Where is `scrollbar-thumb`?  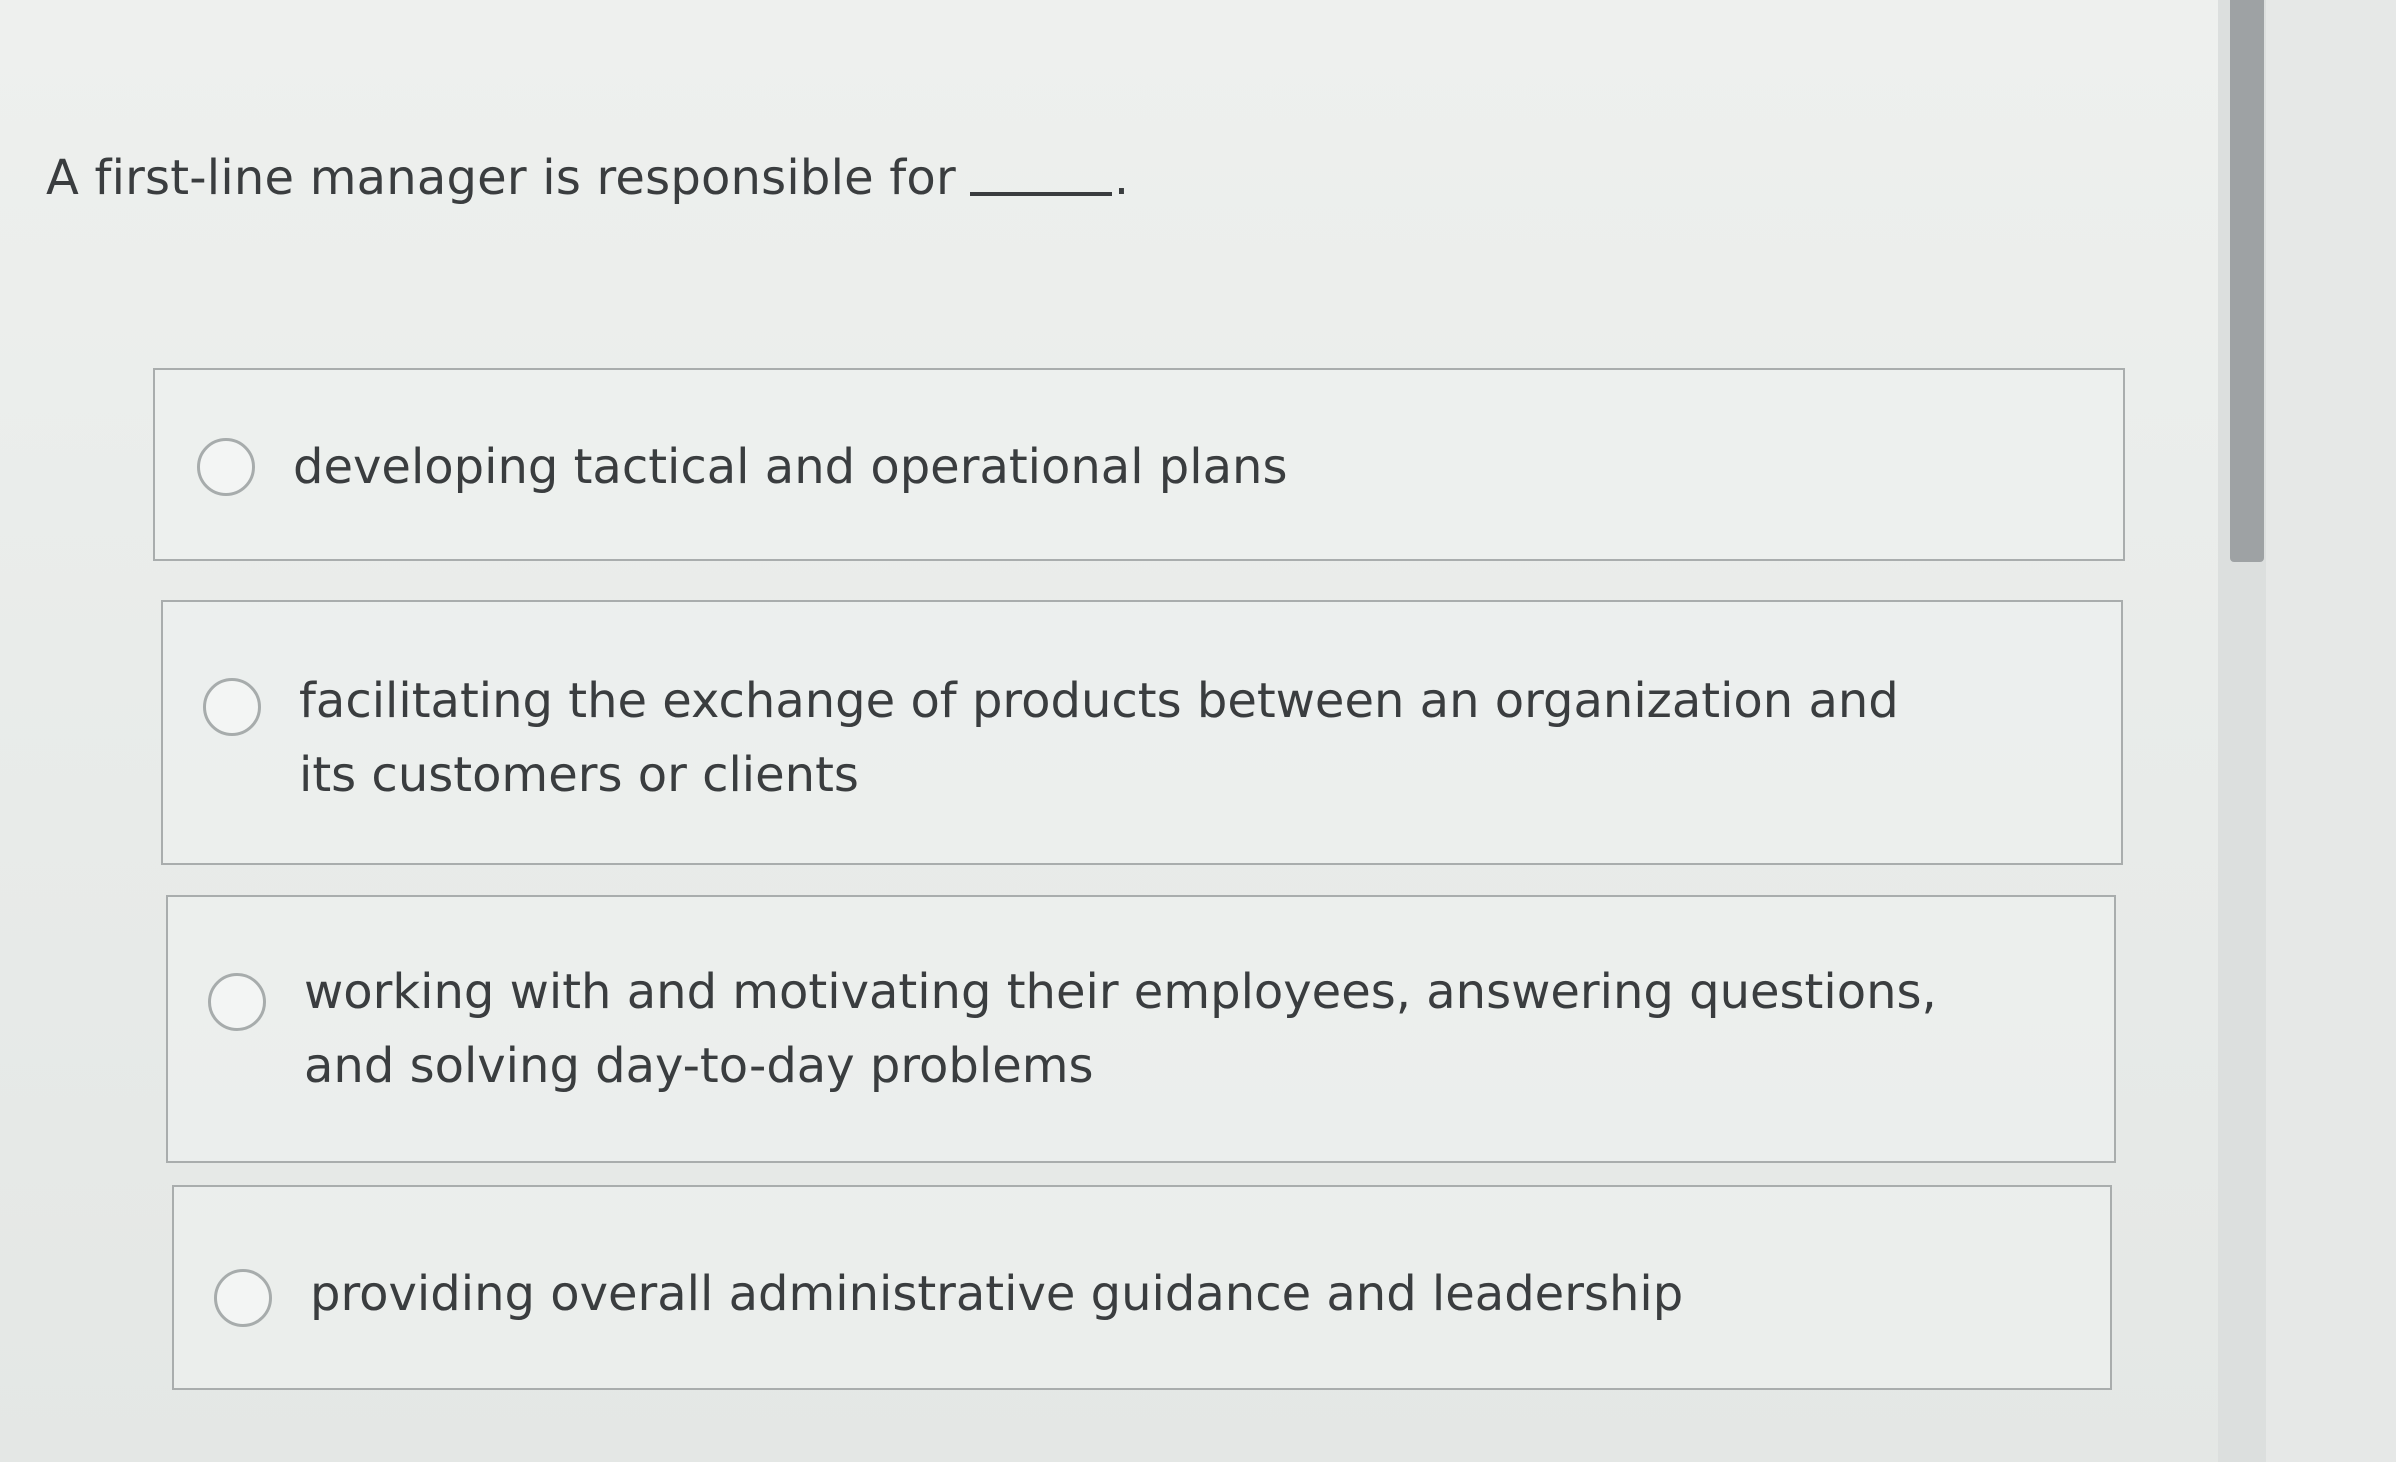
scrollbar-thumb is located at coordinates (2247, 281).